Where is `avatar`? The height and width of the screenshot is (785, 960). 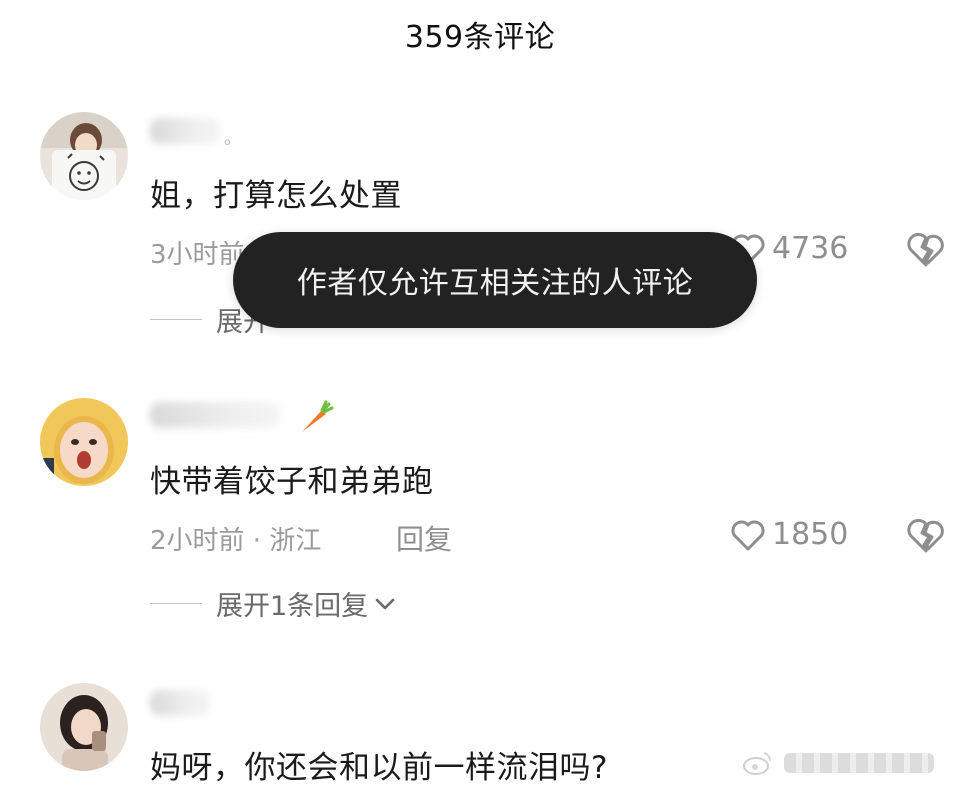
avatar is located at coordinates (84, 727).